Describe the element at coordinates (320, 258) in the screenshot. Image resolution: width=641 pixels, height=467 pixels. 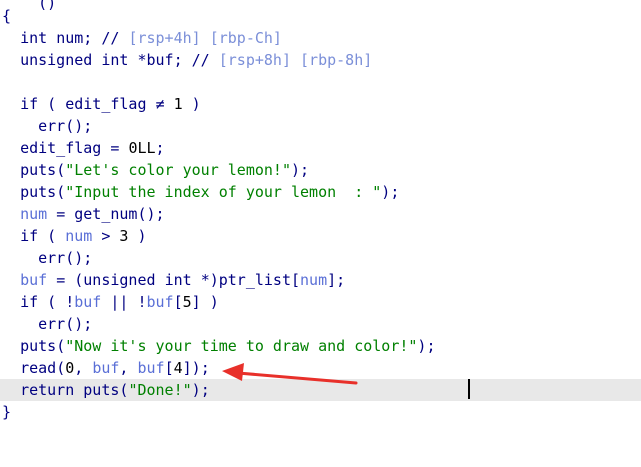
I see `code-line-12: err();` at that location.